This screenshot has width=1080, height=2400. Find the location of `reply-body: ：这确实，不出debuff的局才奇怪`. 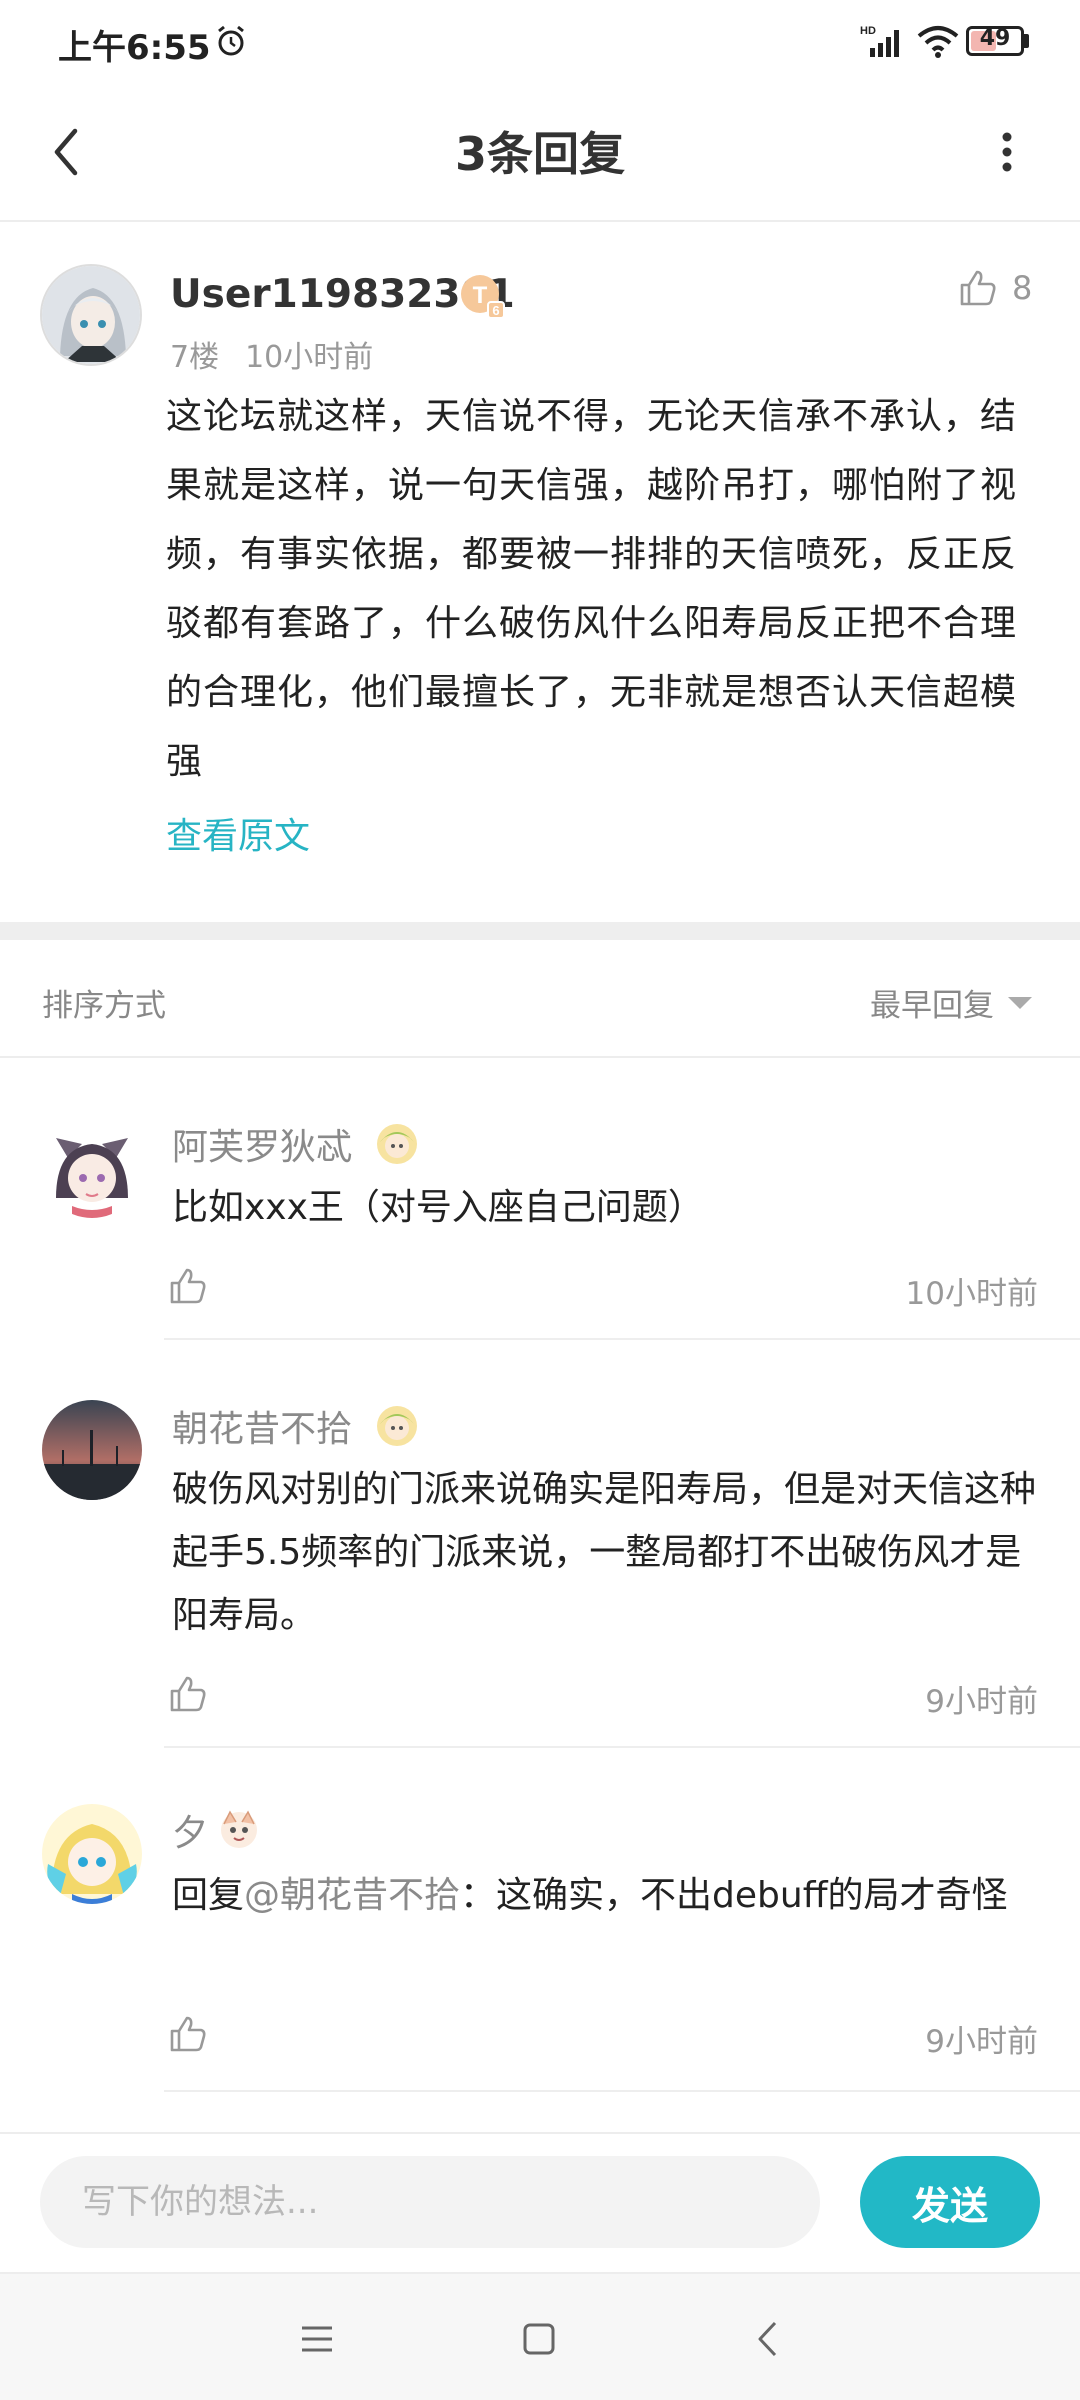

reply-body: ：这确实，不出debuff的局才奇怪 is located at coordinates (734, 1895).